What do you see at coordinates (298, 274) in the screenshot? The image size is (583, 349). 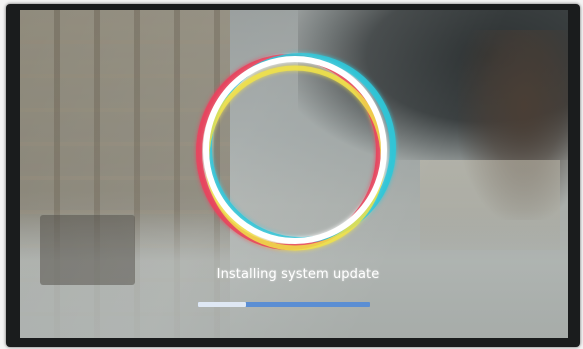 I see `status-text: Installing system update` at bounding box center [298, 274].